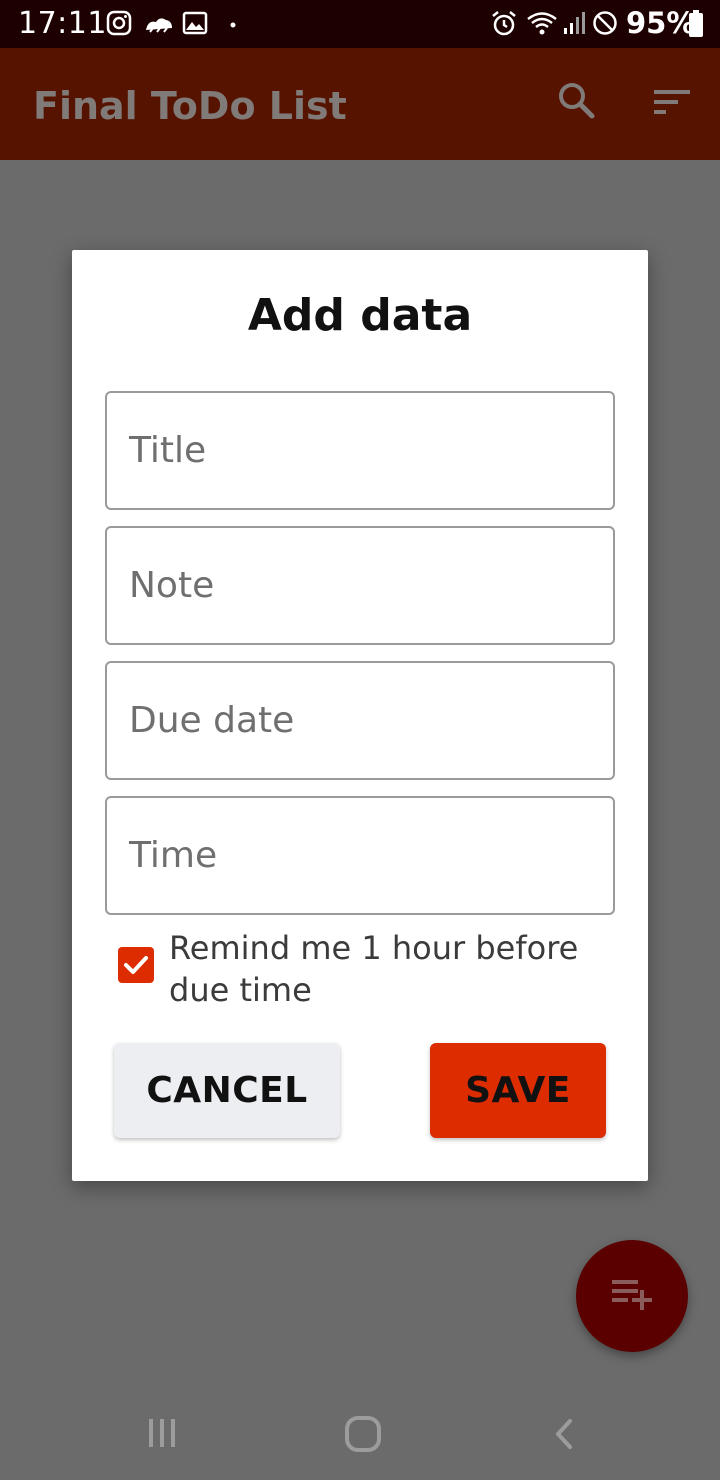 This screenshot has width=720, height=1480. What do you see at coordinates (360, 104) in the screenshot?
I see `app-bar: Final ToDo List` at bounding box center [360, 104].